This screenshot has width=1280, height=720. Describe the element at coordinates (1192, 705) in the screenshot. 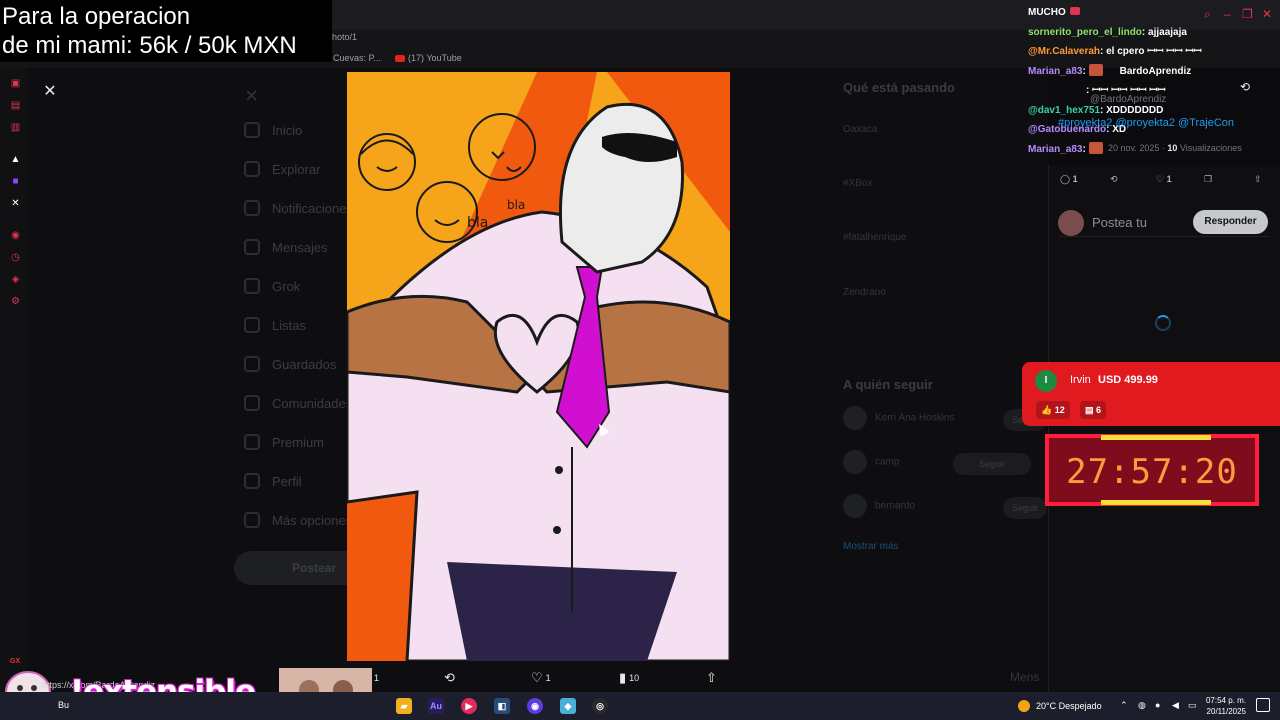

I see `battery-icon: ▭` at that location.